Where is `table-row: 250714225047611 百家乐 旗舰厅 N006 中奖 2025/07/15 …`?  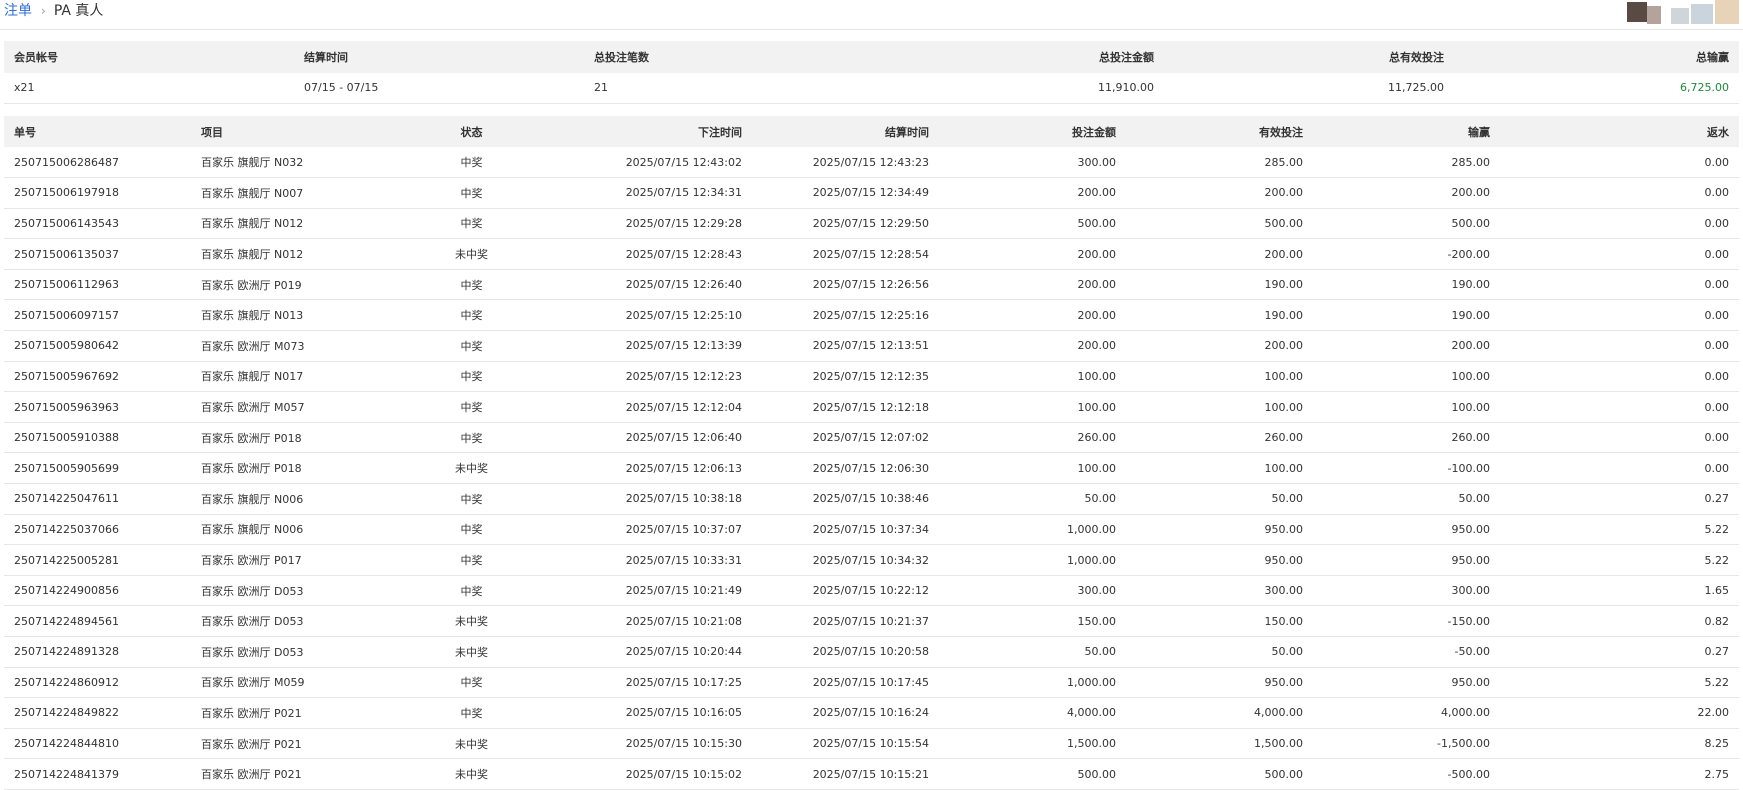 table-row: 250714225047611 百家乐 旗舰厅 N006 中奖 2025/07/15 … is located at coordinates (871, 499).